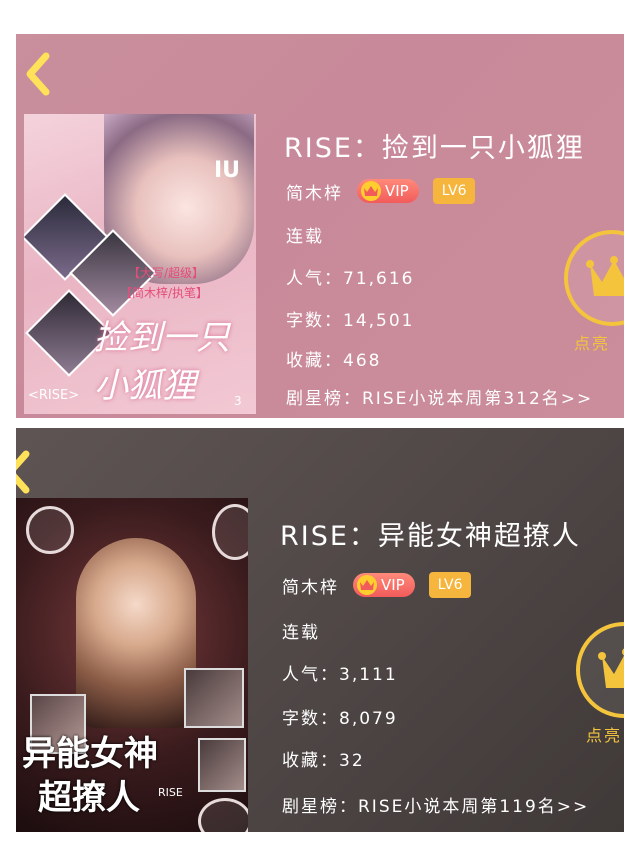 The image size is (640, 844). What do you see at coordinates (323, 761) in the screenshot?
I see `collections-stat: 收藏：32` at bounding box center [323, 761].